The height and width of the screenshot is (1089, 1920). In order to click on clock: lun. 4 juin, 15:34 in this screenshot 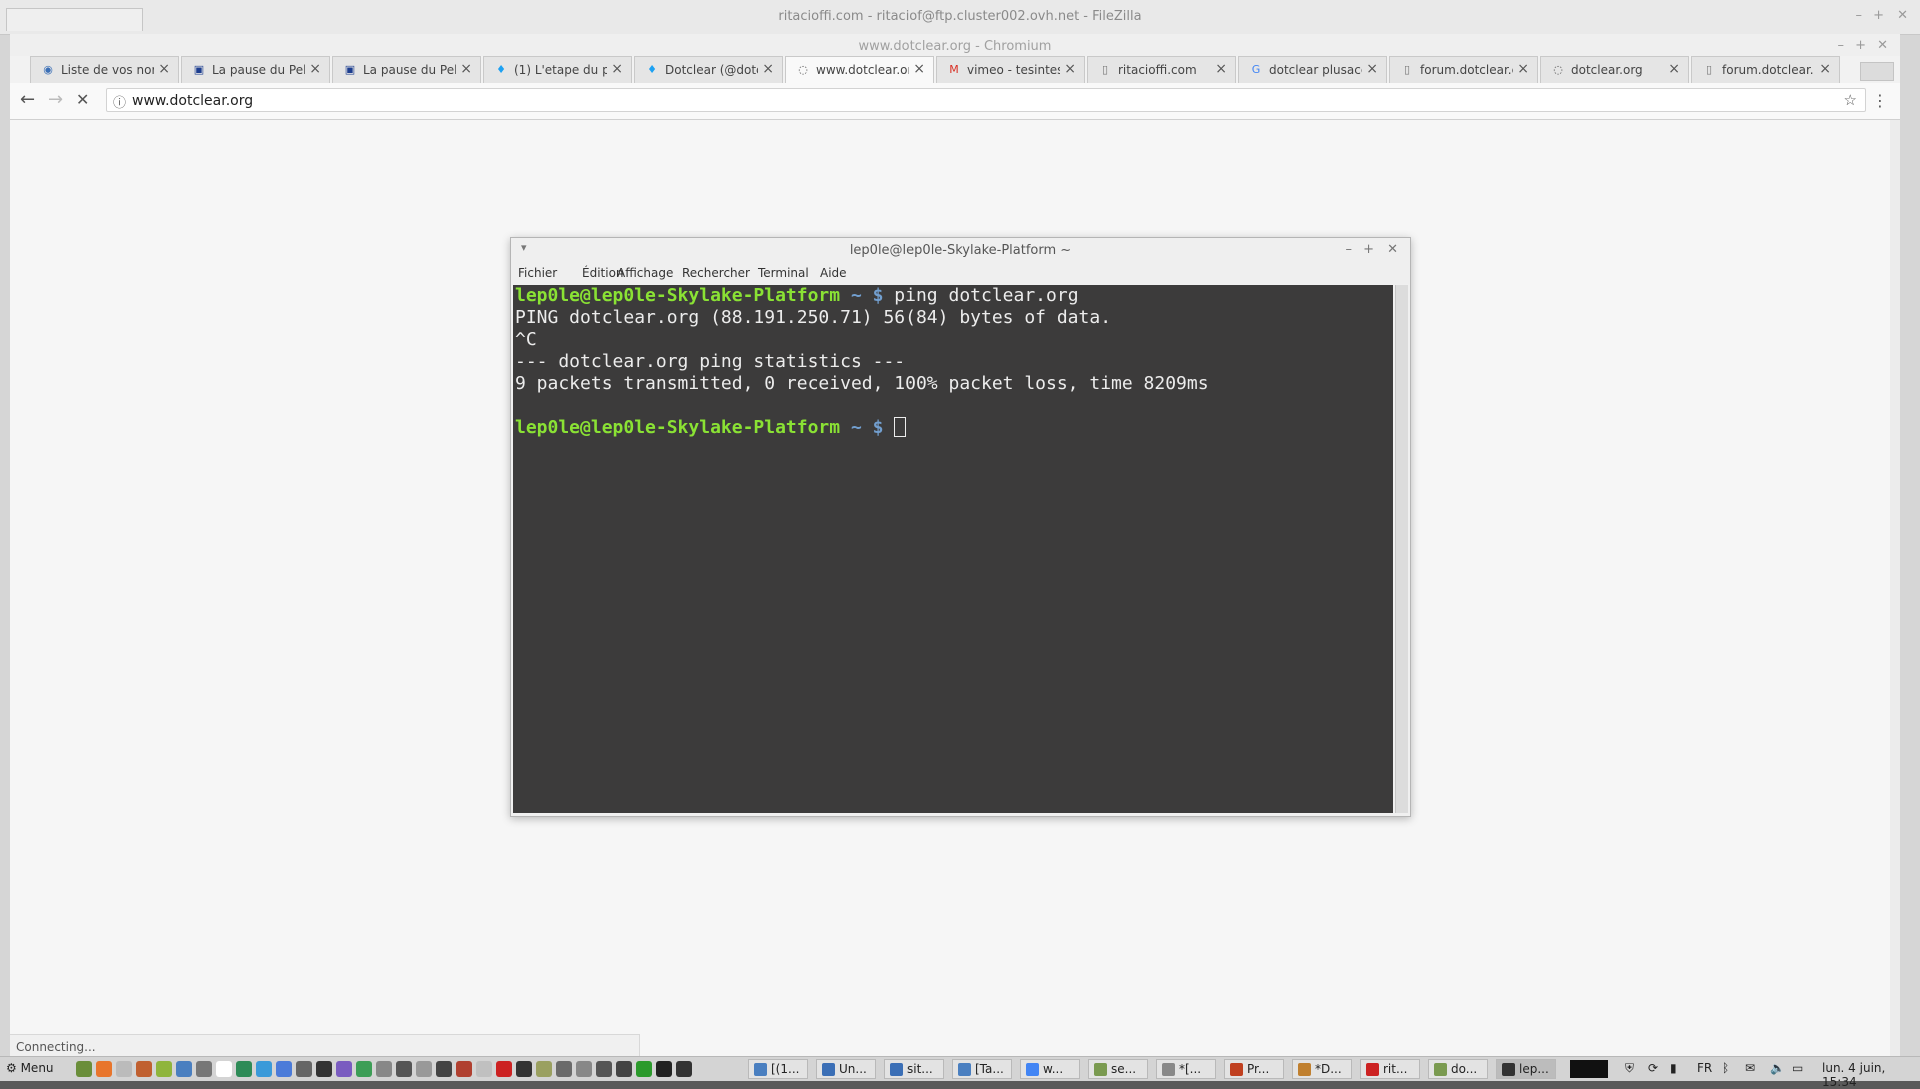, I will do `click(1871, 1075)`.